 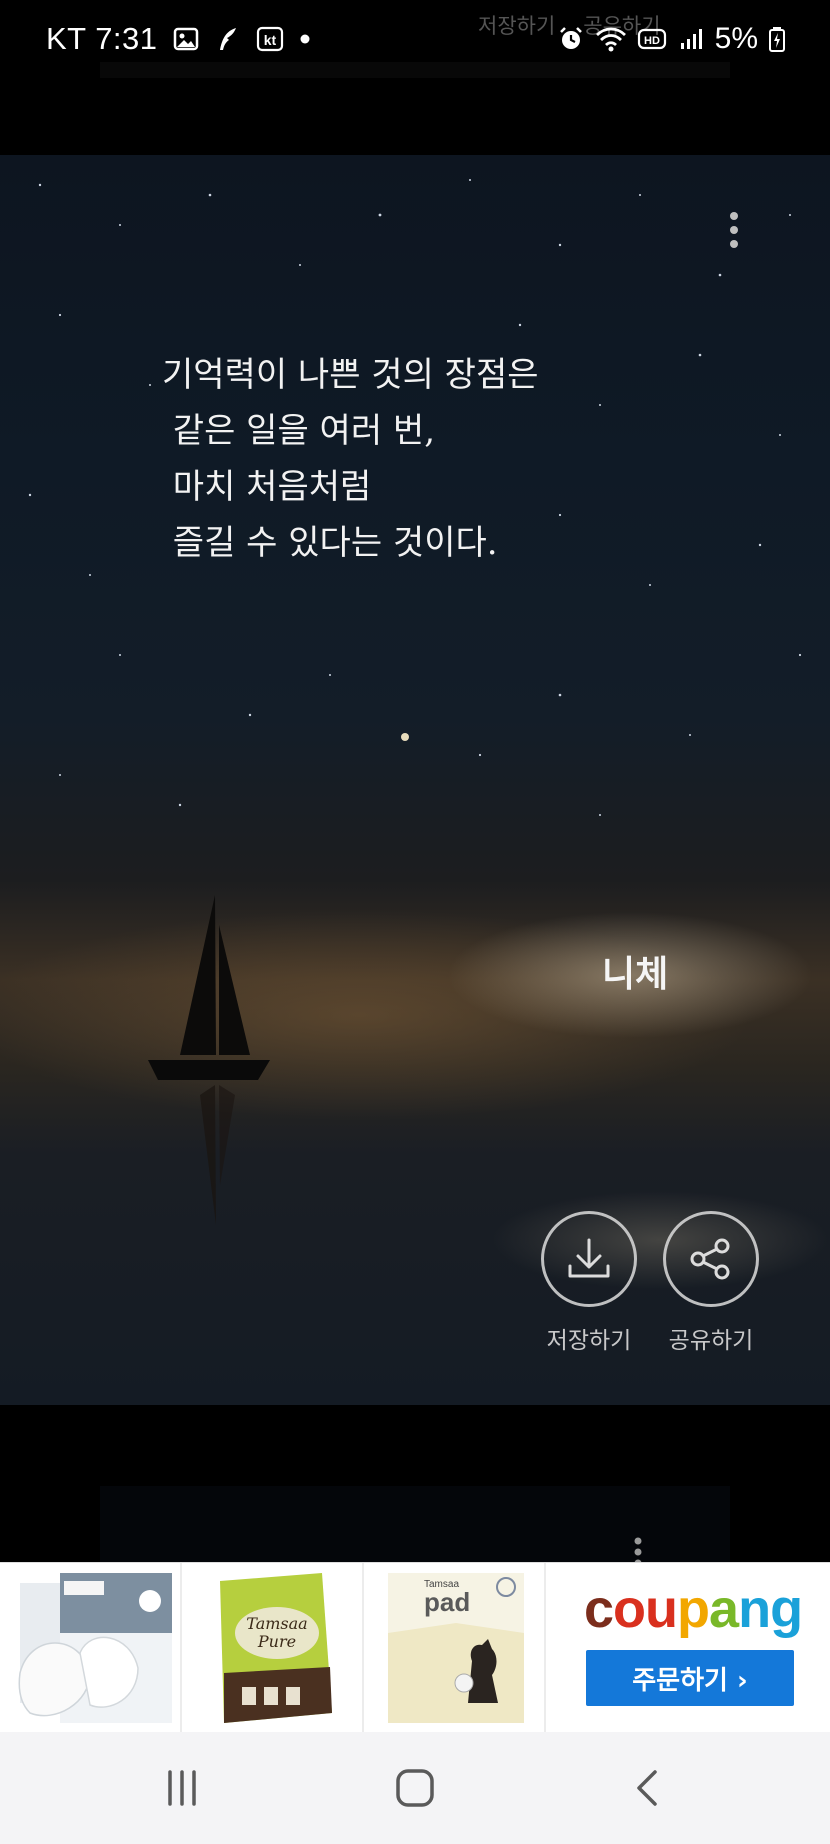 What do you see at coordinates (305, 39) in the screenshot?
I see `dot-icon` at bounding box center [305, 39].